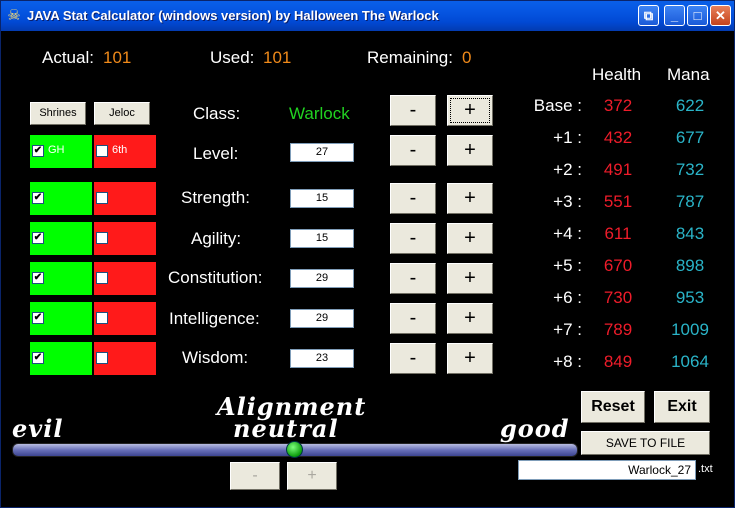 Image resolution: width=735 pixels, height=508 pixels. What do you see at coordinates (567, 137) in the screenshot?
I see `bonus-row-label: +1 :` at bounding box center [567, 137].